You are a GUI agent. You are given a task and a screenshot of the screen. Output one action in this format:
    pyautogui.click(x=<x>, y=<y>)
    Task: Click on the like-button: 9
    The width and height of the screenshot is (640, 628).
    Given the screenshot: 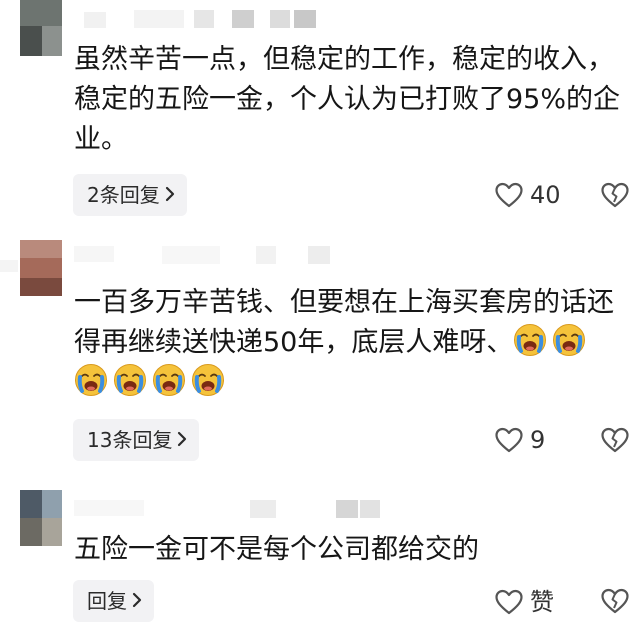 What is the action you would take?
    pyautogui.click(x=519, y=440)
    